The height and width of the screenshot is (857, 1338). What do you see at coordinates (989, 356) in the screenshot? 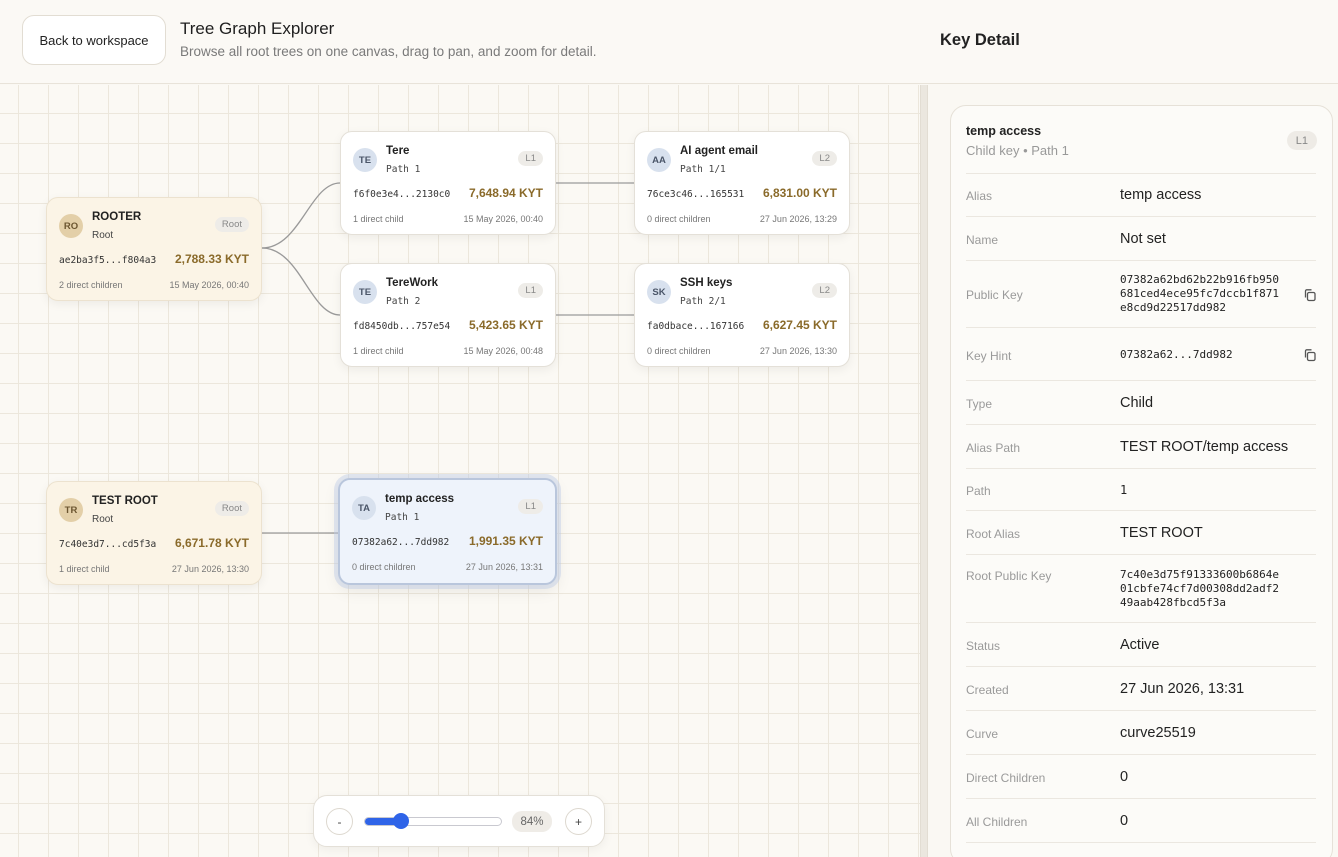
I see `detail-label: Key Hint` at bounding box center [989, 356].